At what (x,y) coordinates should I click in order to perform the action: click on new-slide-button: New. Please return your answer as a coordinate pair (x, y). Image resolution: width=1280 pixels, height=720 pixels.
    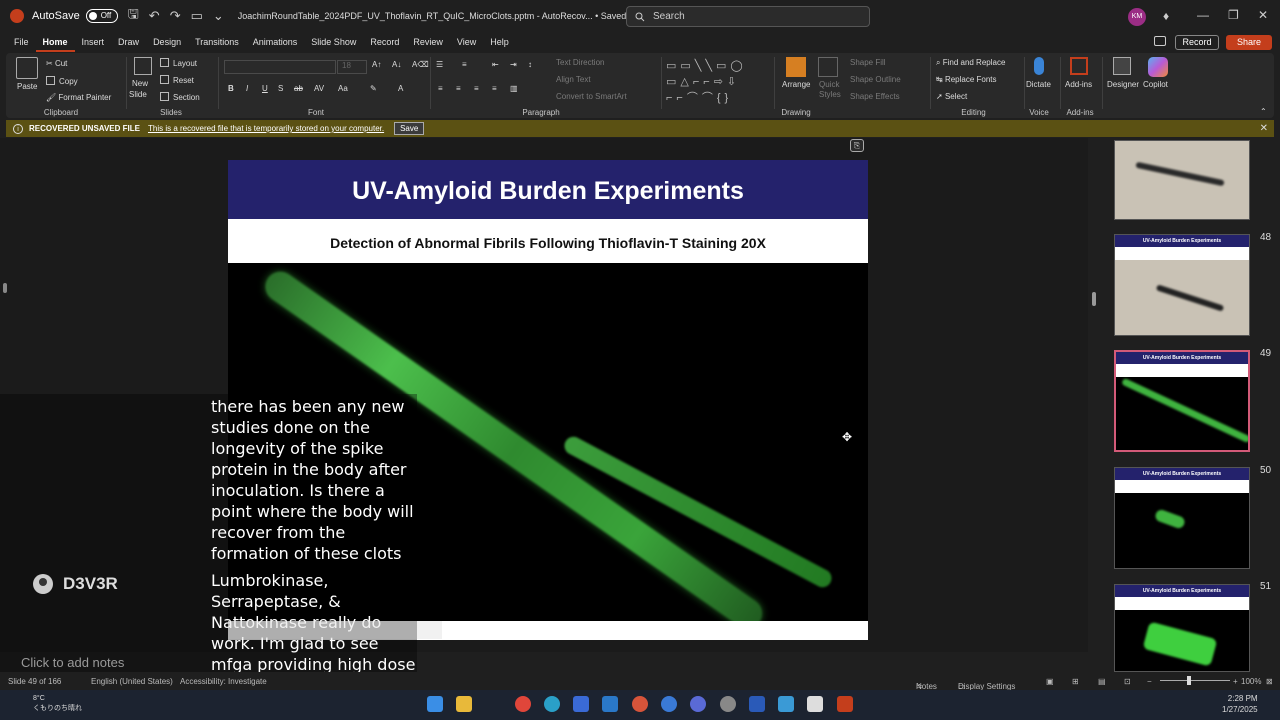
    Looking at the image, I should click on (140, 83).